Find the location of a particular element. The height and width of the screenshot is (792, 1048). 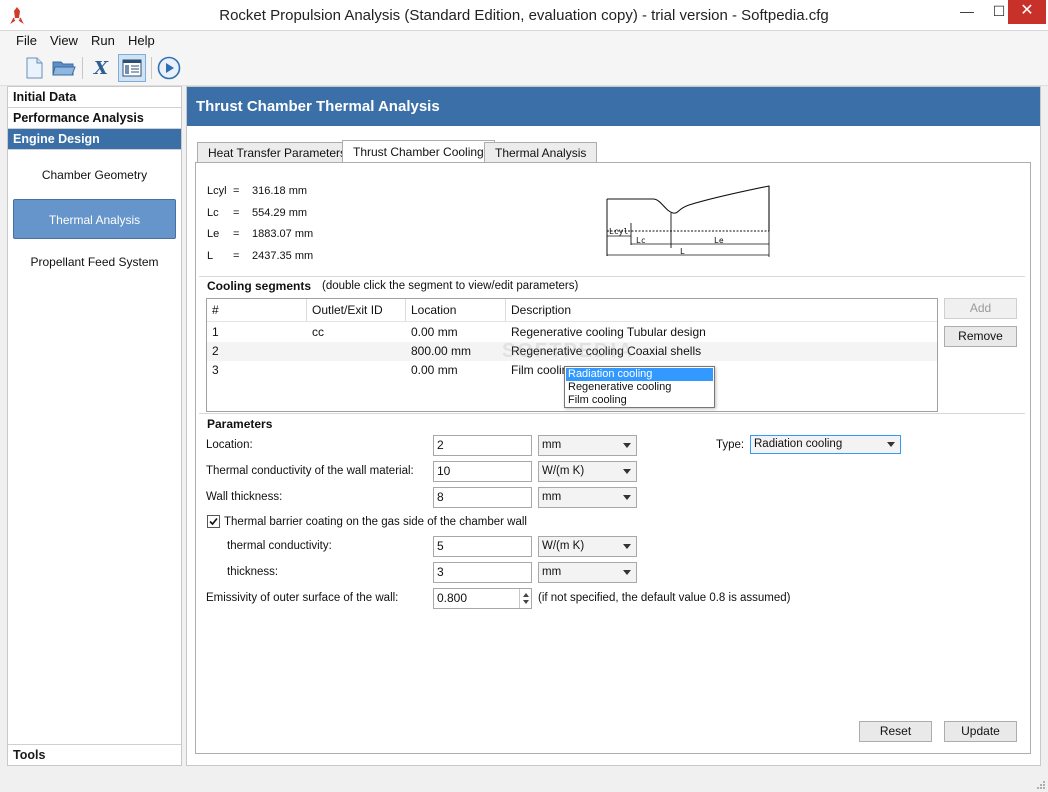

report-icon is located at coordinates (132, 68).